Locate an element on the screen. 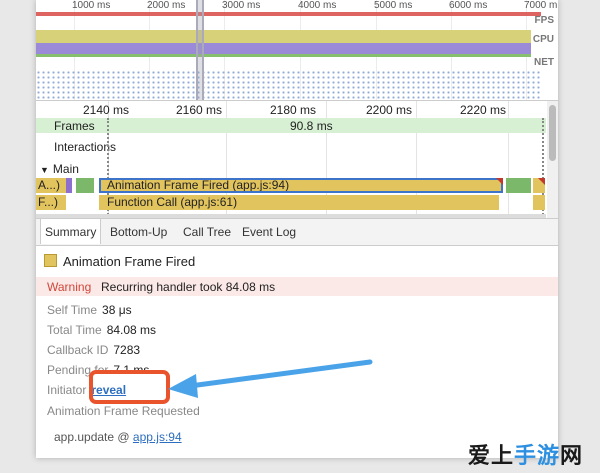 Image resolution: width=600 pixels, height=473 pixels. flame-tick: 2140 ms is located at coordinates (106, 110).